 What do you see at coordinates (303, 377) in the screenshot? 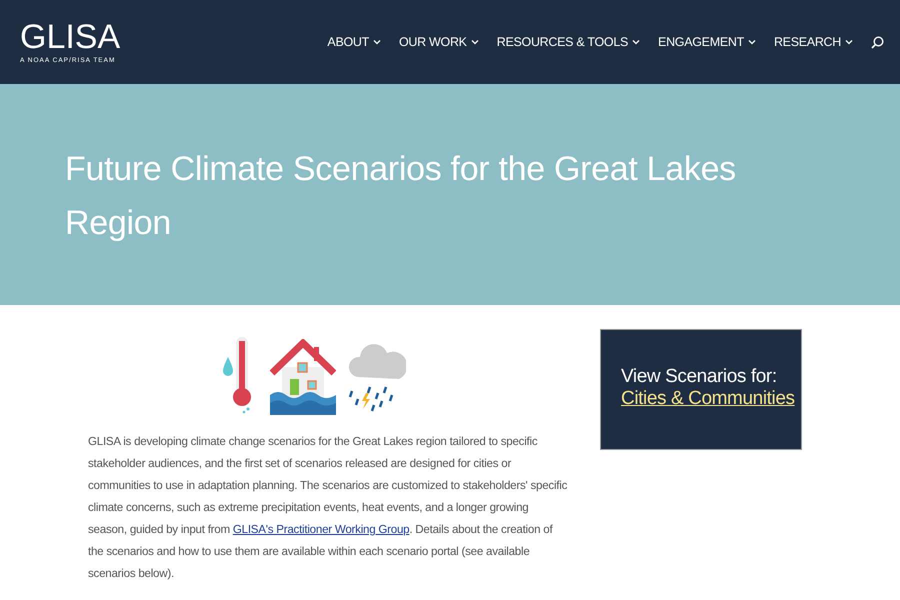
I see `flooded-house-icon` at bounding box center [303, 377].